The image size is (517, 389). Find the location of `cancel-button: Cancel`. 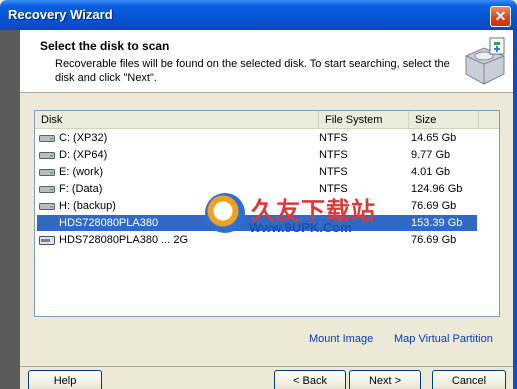

cancel-button: Cancel is located at coordinates (469, 379).